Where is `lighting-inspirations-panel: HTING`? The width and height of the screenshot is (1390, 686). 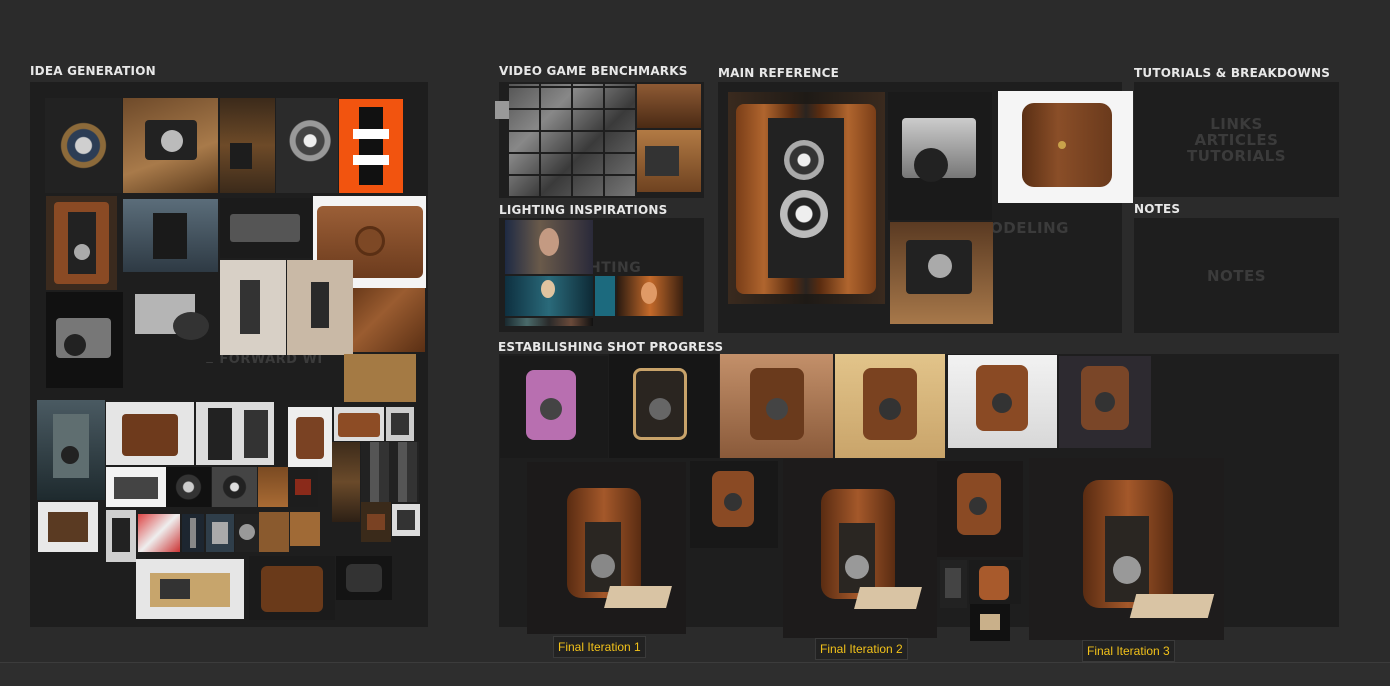
lighting-inspirations-panel: HTING is located at coordinates (601, 275).